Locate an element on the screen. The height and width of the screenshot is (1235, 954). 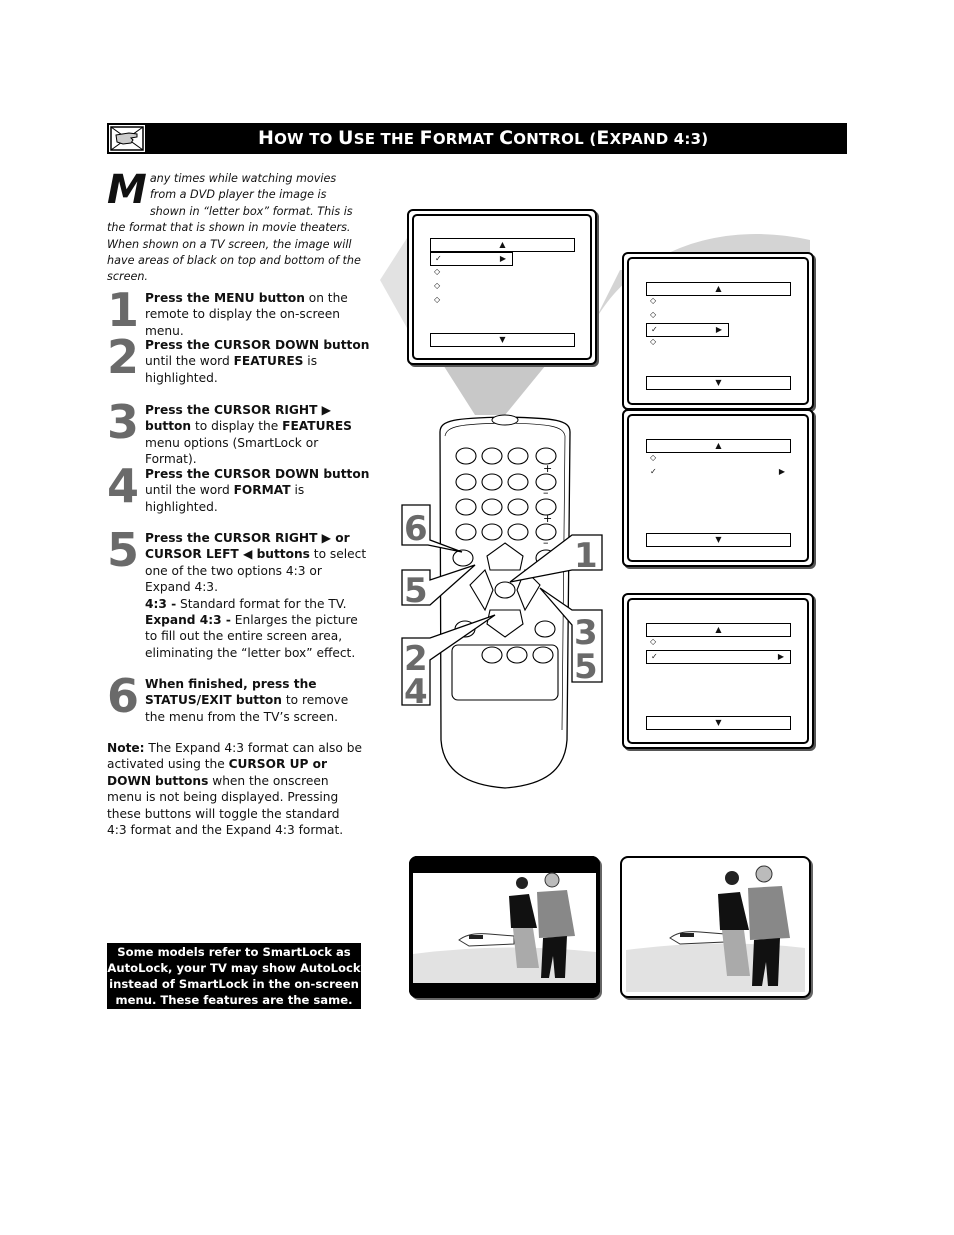
option-text: Standard format for the TV. is located at coordinates (261, 603).